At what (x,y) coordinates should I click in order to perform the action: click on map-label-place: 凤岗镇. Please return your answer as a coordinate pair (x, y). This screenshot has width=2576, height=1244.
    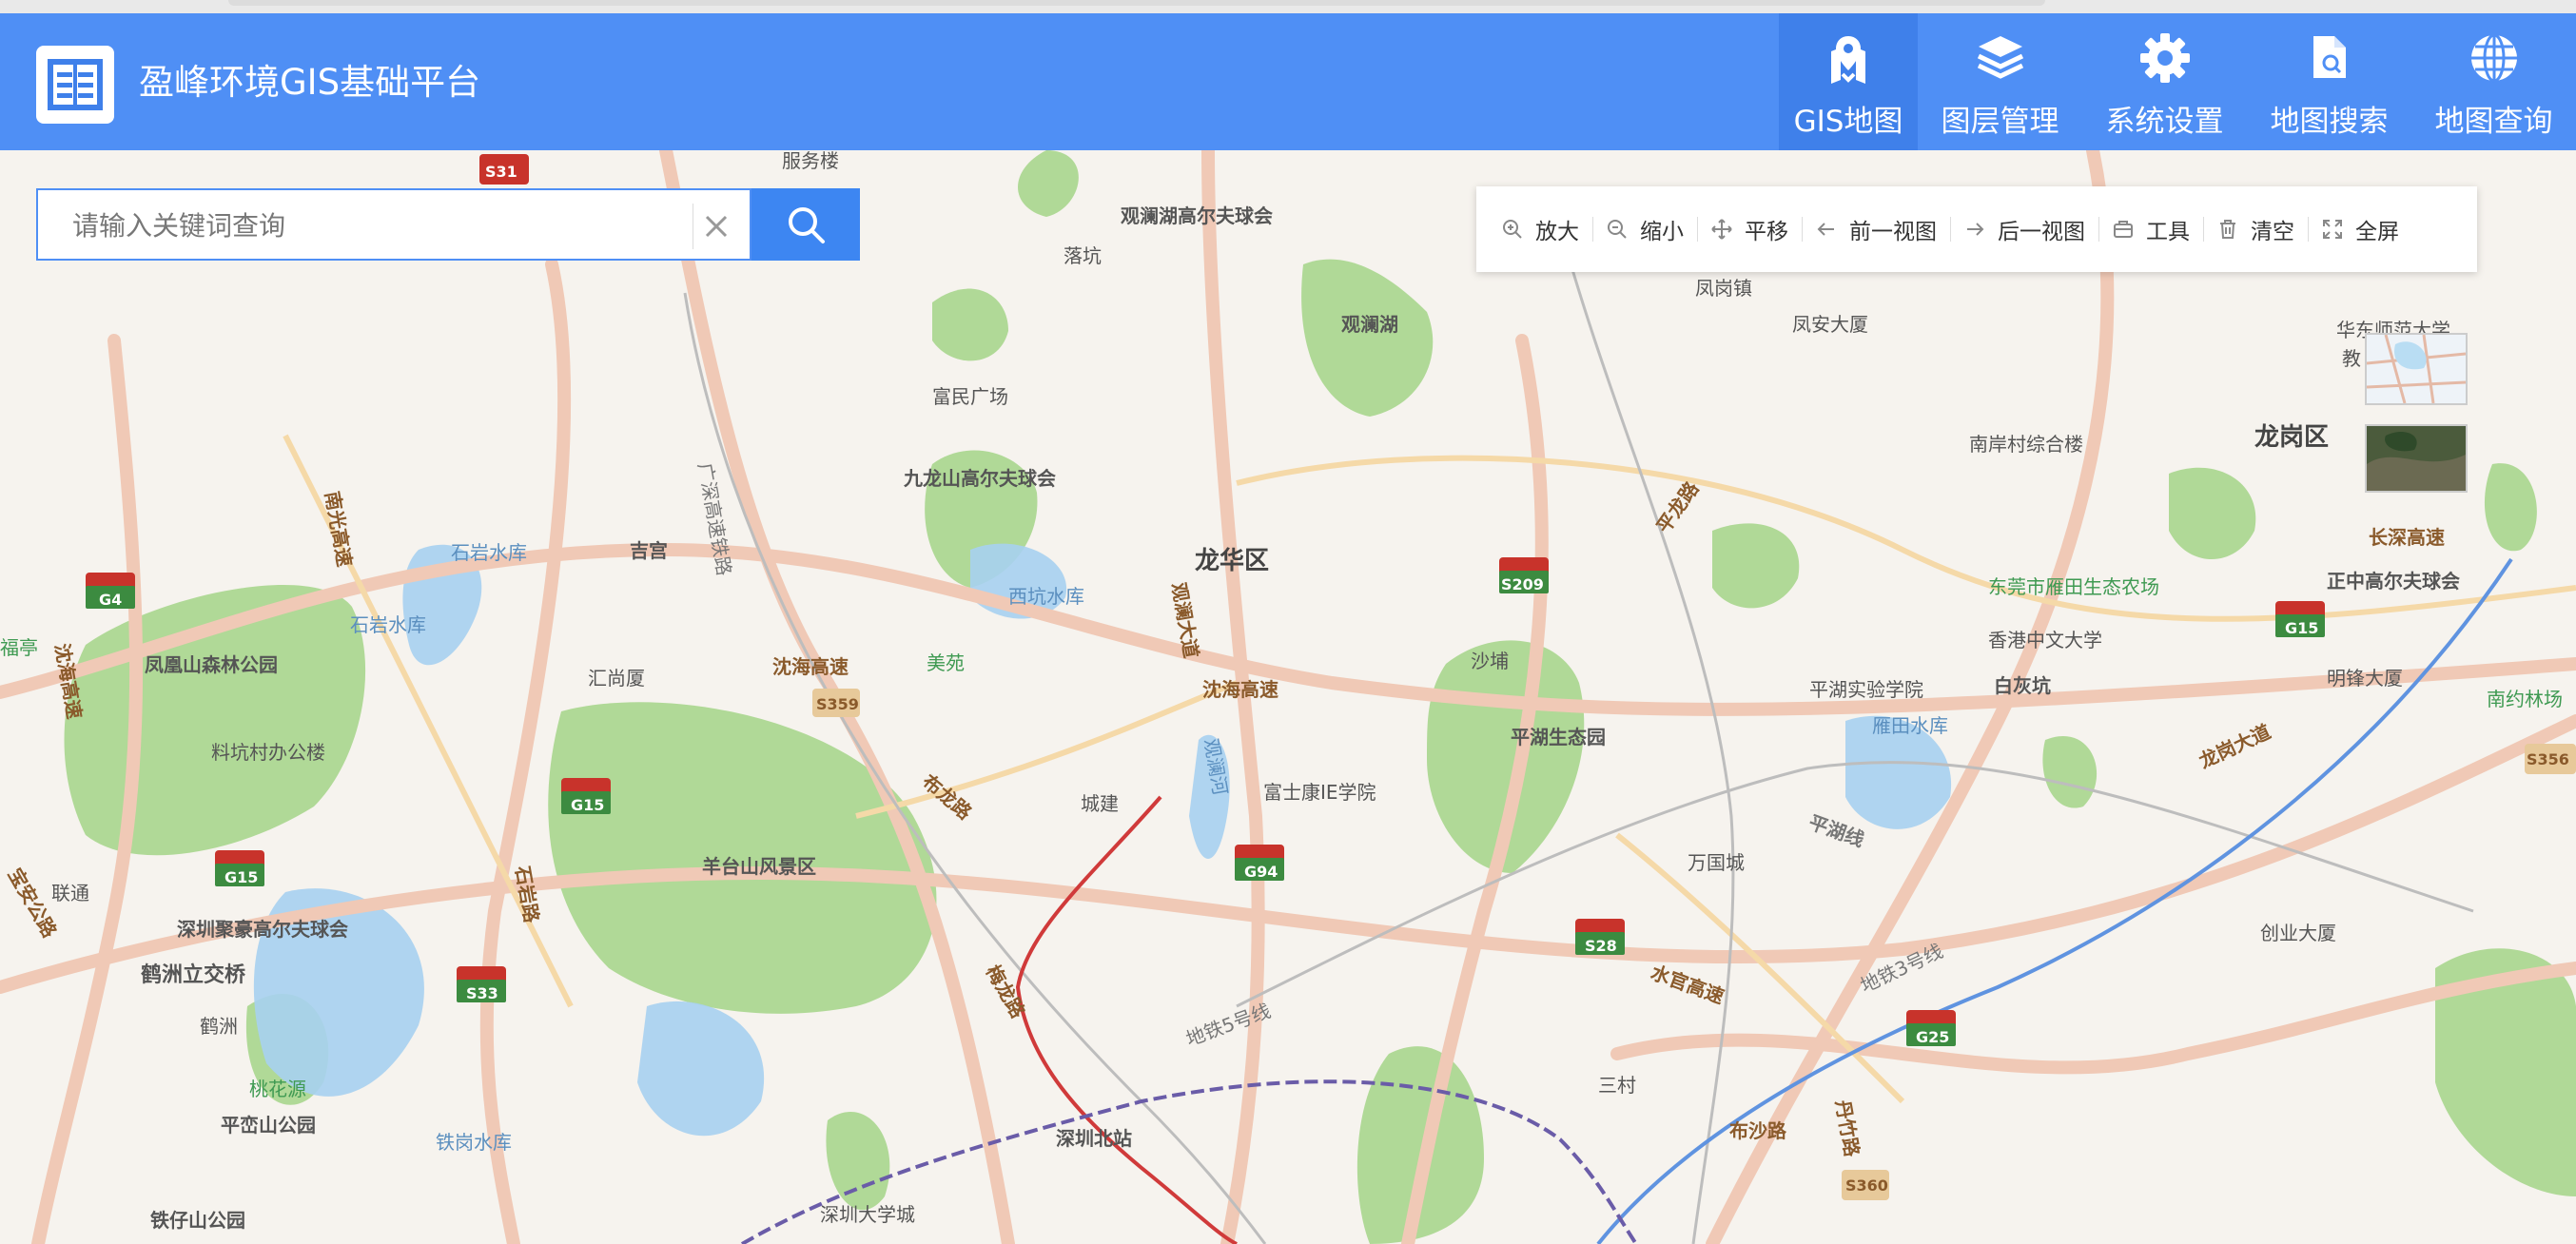
    Looking at the image, I should click on (1723, 288).